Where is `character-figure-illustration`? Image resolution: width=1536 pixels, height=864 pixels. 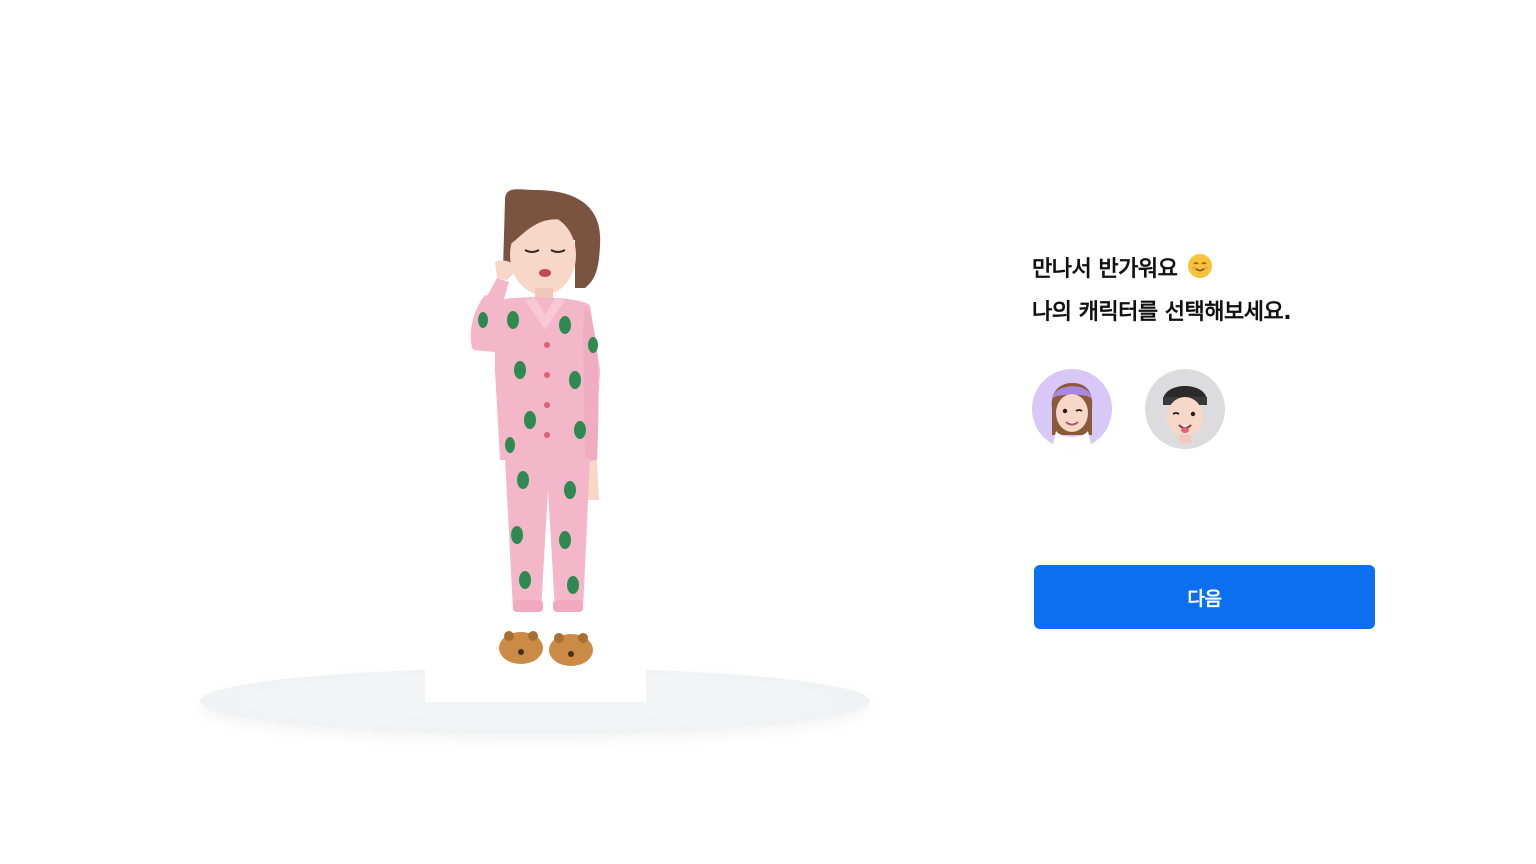
character-figure-illustration is located at coordinates (535, 427).